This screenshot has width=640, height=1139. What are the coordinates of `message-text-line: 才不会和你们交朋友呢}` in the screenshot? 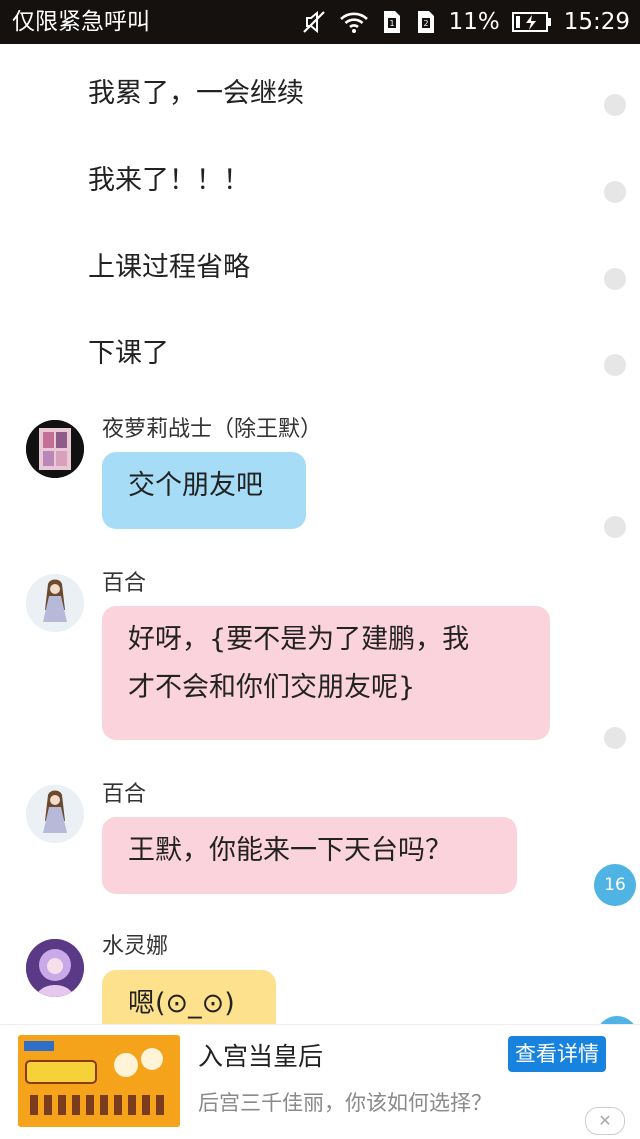 It's located at (272, 687).